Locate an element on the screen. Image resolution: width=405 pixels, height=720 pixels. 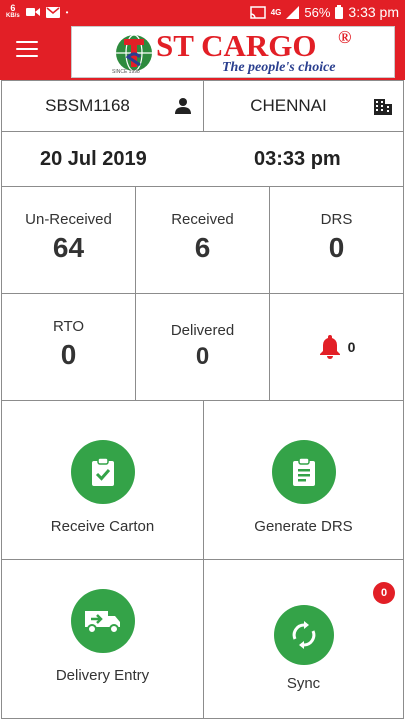
building-icon is located at coordinates (383, 107).